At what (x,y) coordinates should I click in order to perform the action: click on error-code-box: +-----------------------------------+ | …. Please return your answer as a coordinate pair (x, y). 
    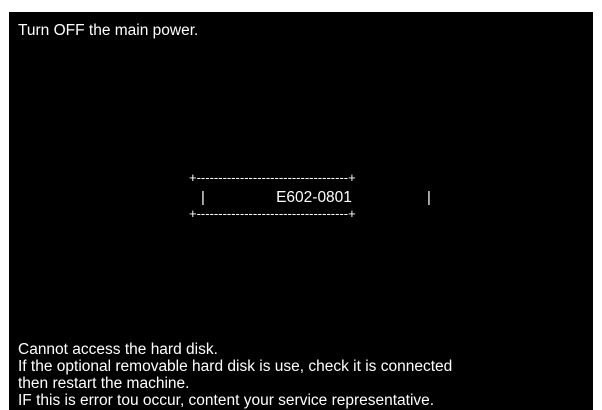
    Looking at the image, I should click on (314, 196).